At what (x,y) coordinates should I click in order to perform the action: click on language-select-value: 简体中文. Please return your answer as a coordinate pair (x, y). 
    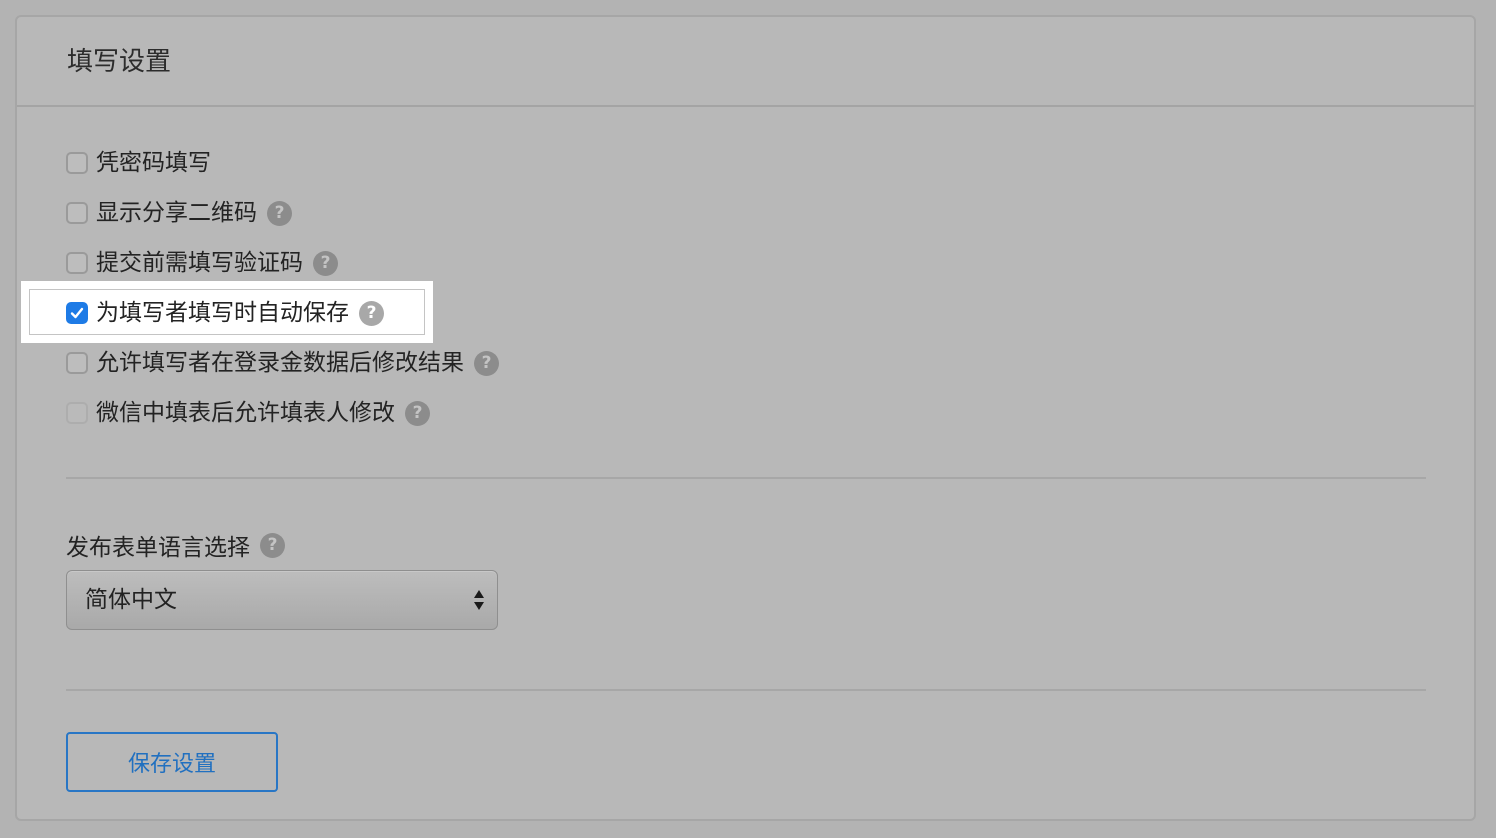
    Looking at the image, I should click on (131, 600).